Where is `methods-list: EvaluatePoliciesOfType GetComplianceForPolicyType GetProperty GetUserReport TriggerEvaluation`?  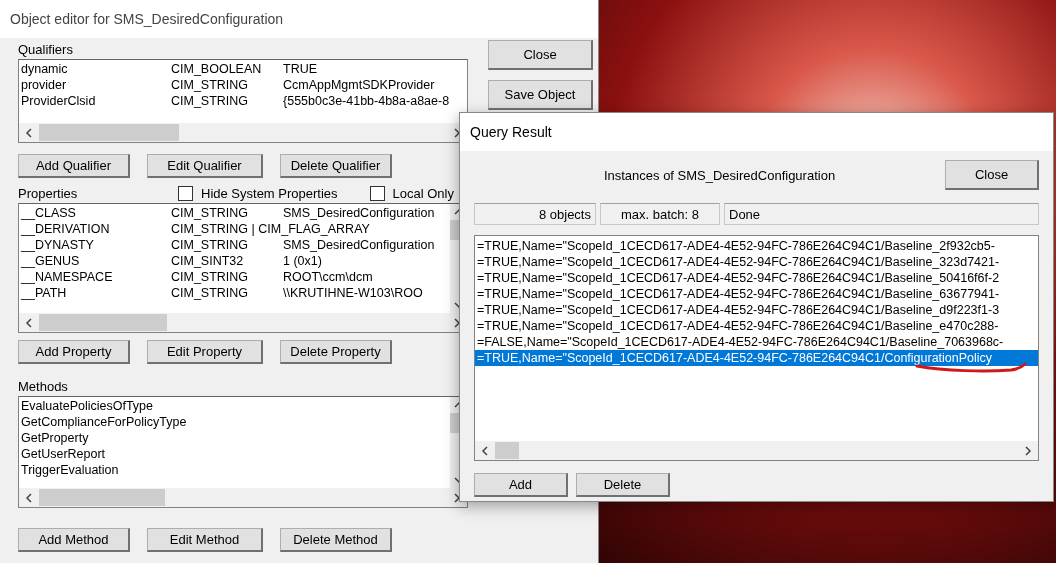
methods-list: EvaluatePoliciesOfType GetComplianceForPolicyType GetProperty GetUserReport TriggerEvaluation is located at coordinates (243, 452).